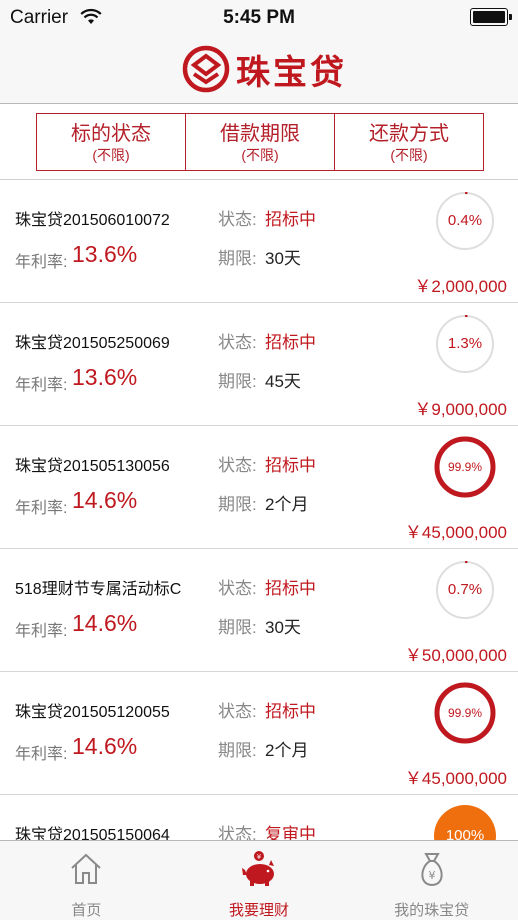 This screenshot has width=518, height=920. I want to click on tab-invest-label: 我要理财, so click(259, 910).